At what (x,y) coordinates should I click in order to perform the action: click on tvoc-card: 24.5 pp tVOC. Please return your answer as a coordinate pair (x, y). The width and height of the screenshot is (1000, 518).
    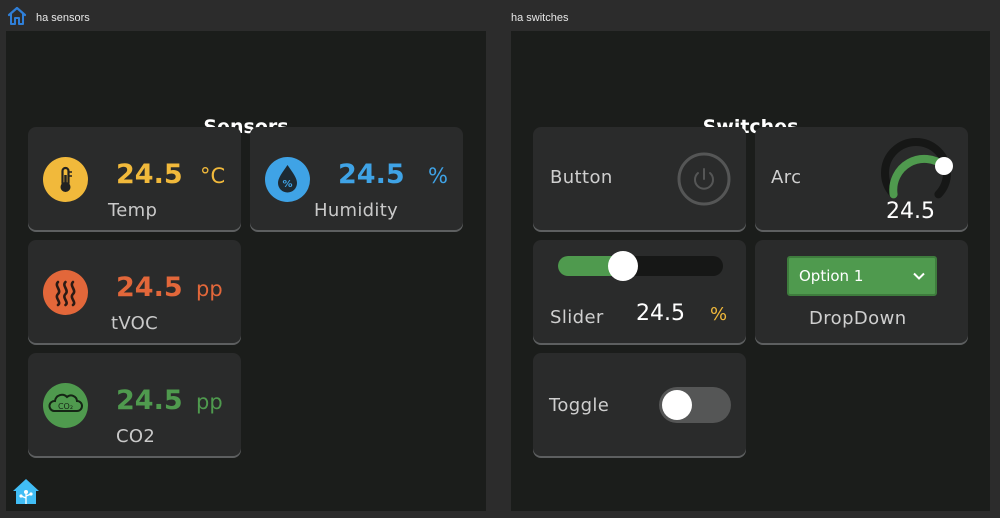
    Looking at the image, I should click on (134, 291).